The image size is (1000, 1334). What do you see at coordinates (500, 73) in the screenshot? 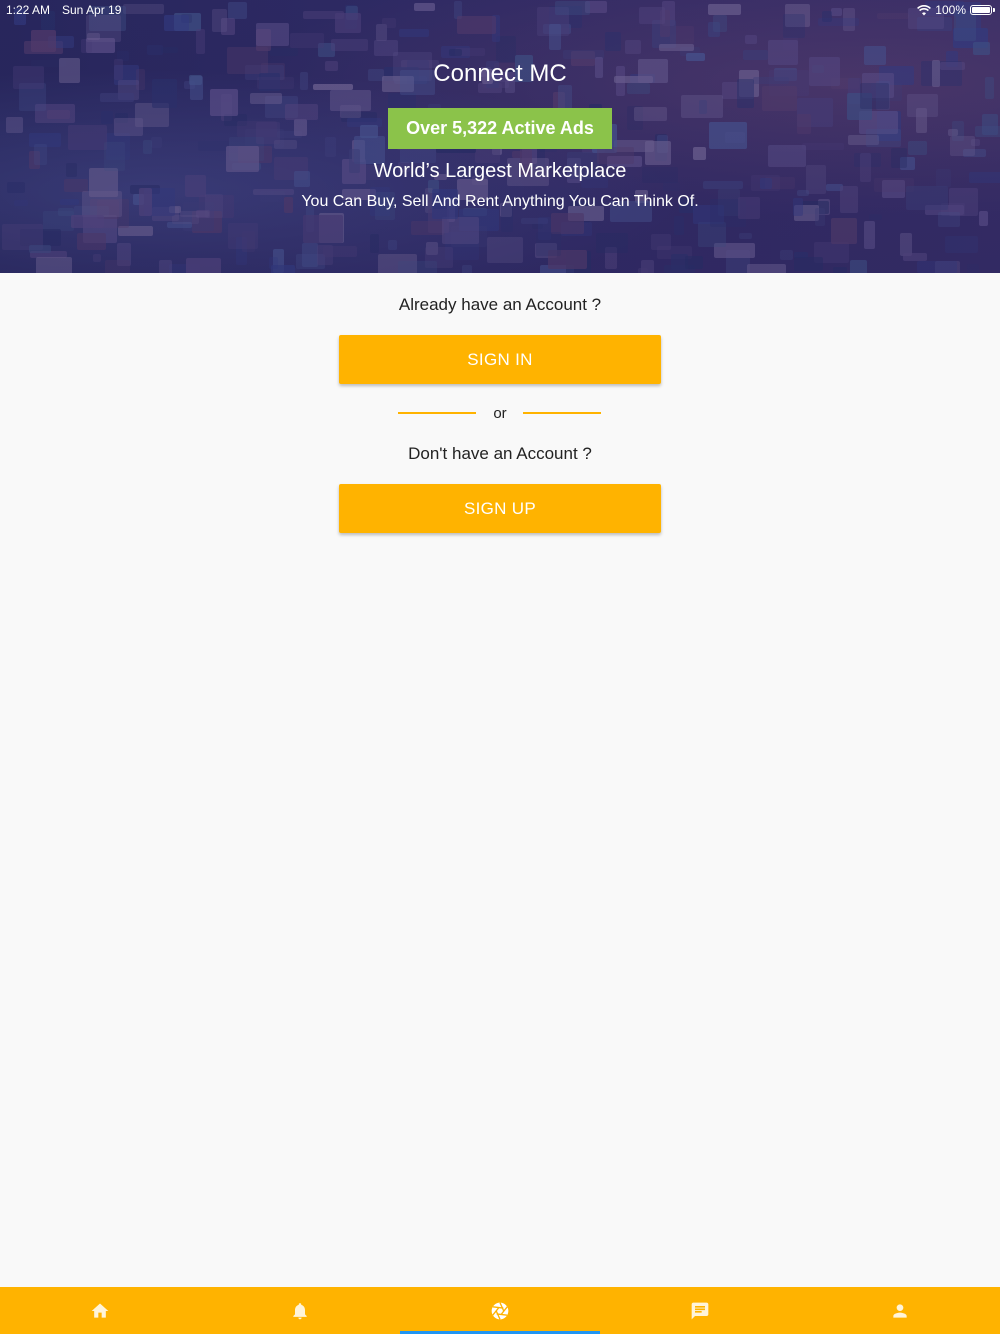
I see `app-title: Connect MC` at bounding box center [500, 73].